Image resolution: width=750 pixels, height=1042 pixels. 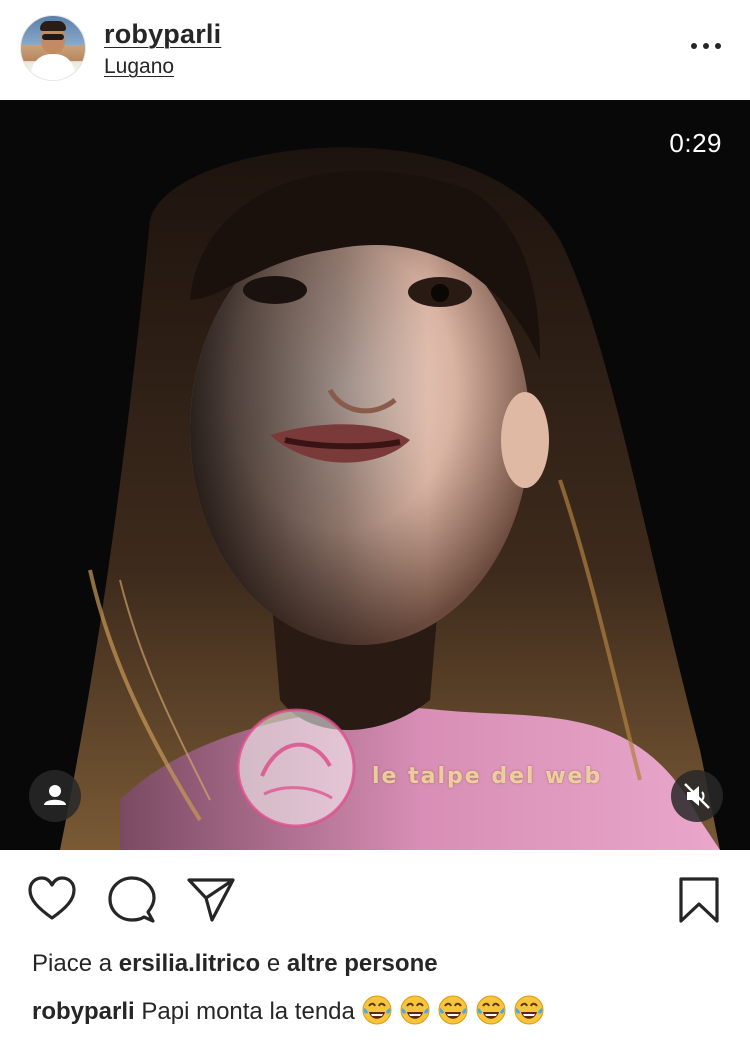 What do you see at coordinates (72, 963) in the screenshot?
I see `likes-prefix: Piace a` at bounding box center [72, 963].